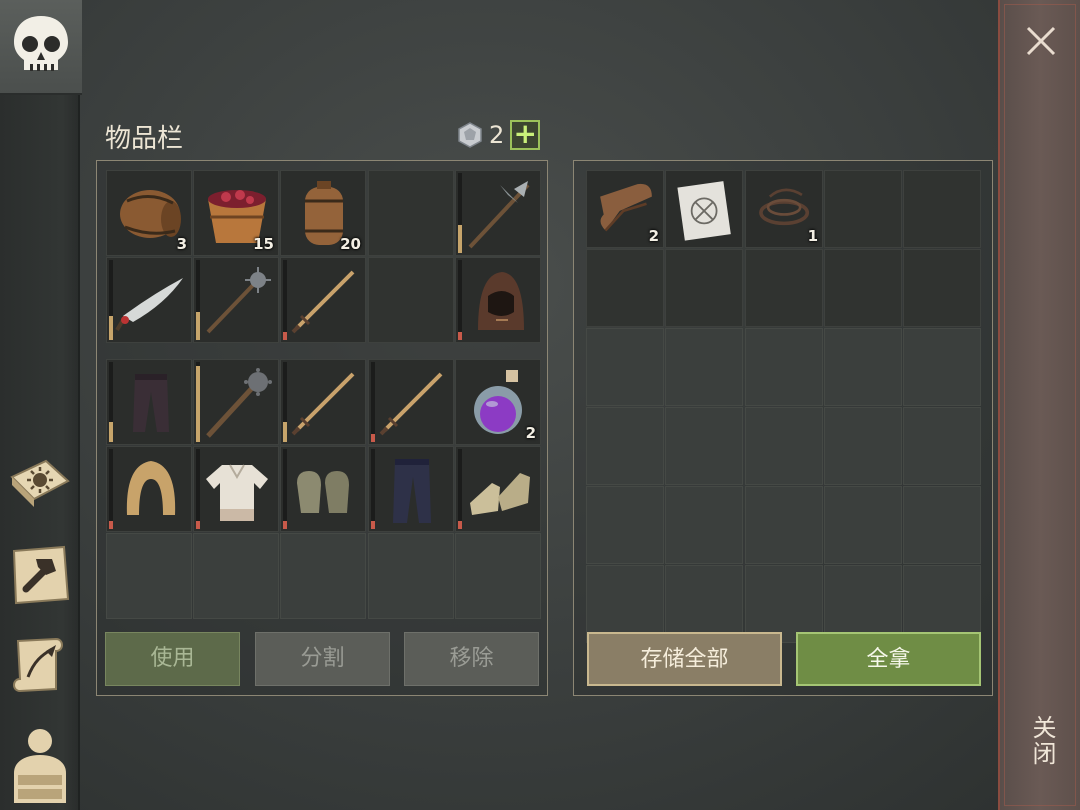 This screenshot has width=1080, height=810. I want to click on boots-icon, so click(500, 494).